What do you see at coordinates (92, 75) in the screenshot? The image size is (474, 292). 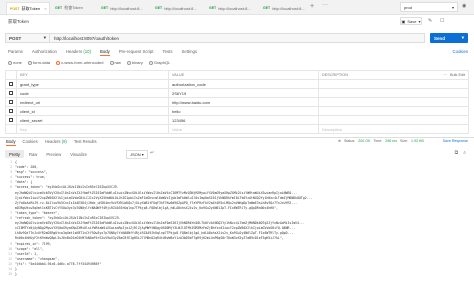 I see `column-key: KEY` at bounding box center [92, 75].